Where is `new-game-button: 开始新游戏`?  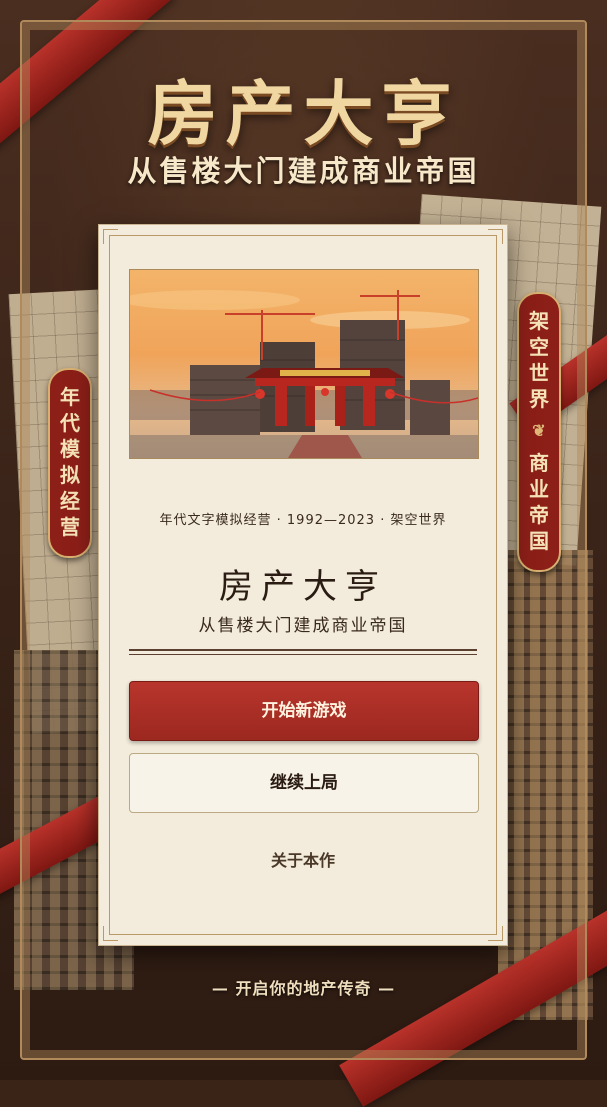 new-game-button: 开始新游戏 is located at coordinates (304, 711).